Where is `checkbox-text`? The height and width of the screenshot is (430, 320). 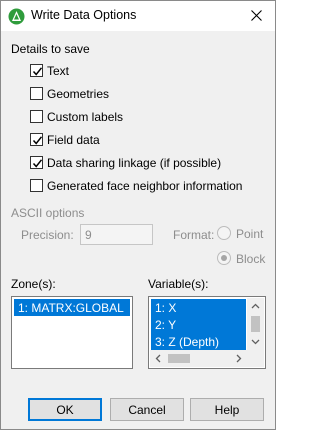
checkbox-text is located at coordinates (36, 70).